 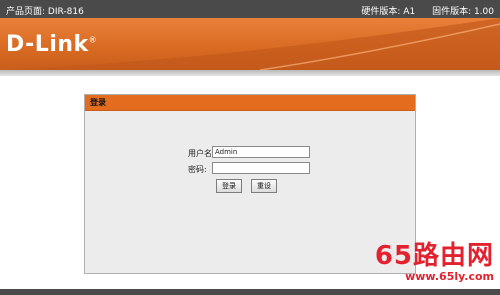 I want to click on login-panel-title: 登录, so click(x=250, y=103).